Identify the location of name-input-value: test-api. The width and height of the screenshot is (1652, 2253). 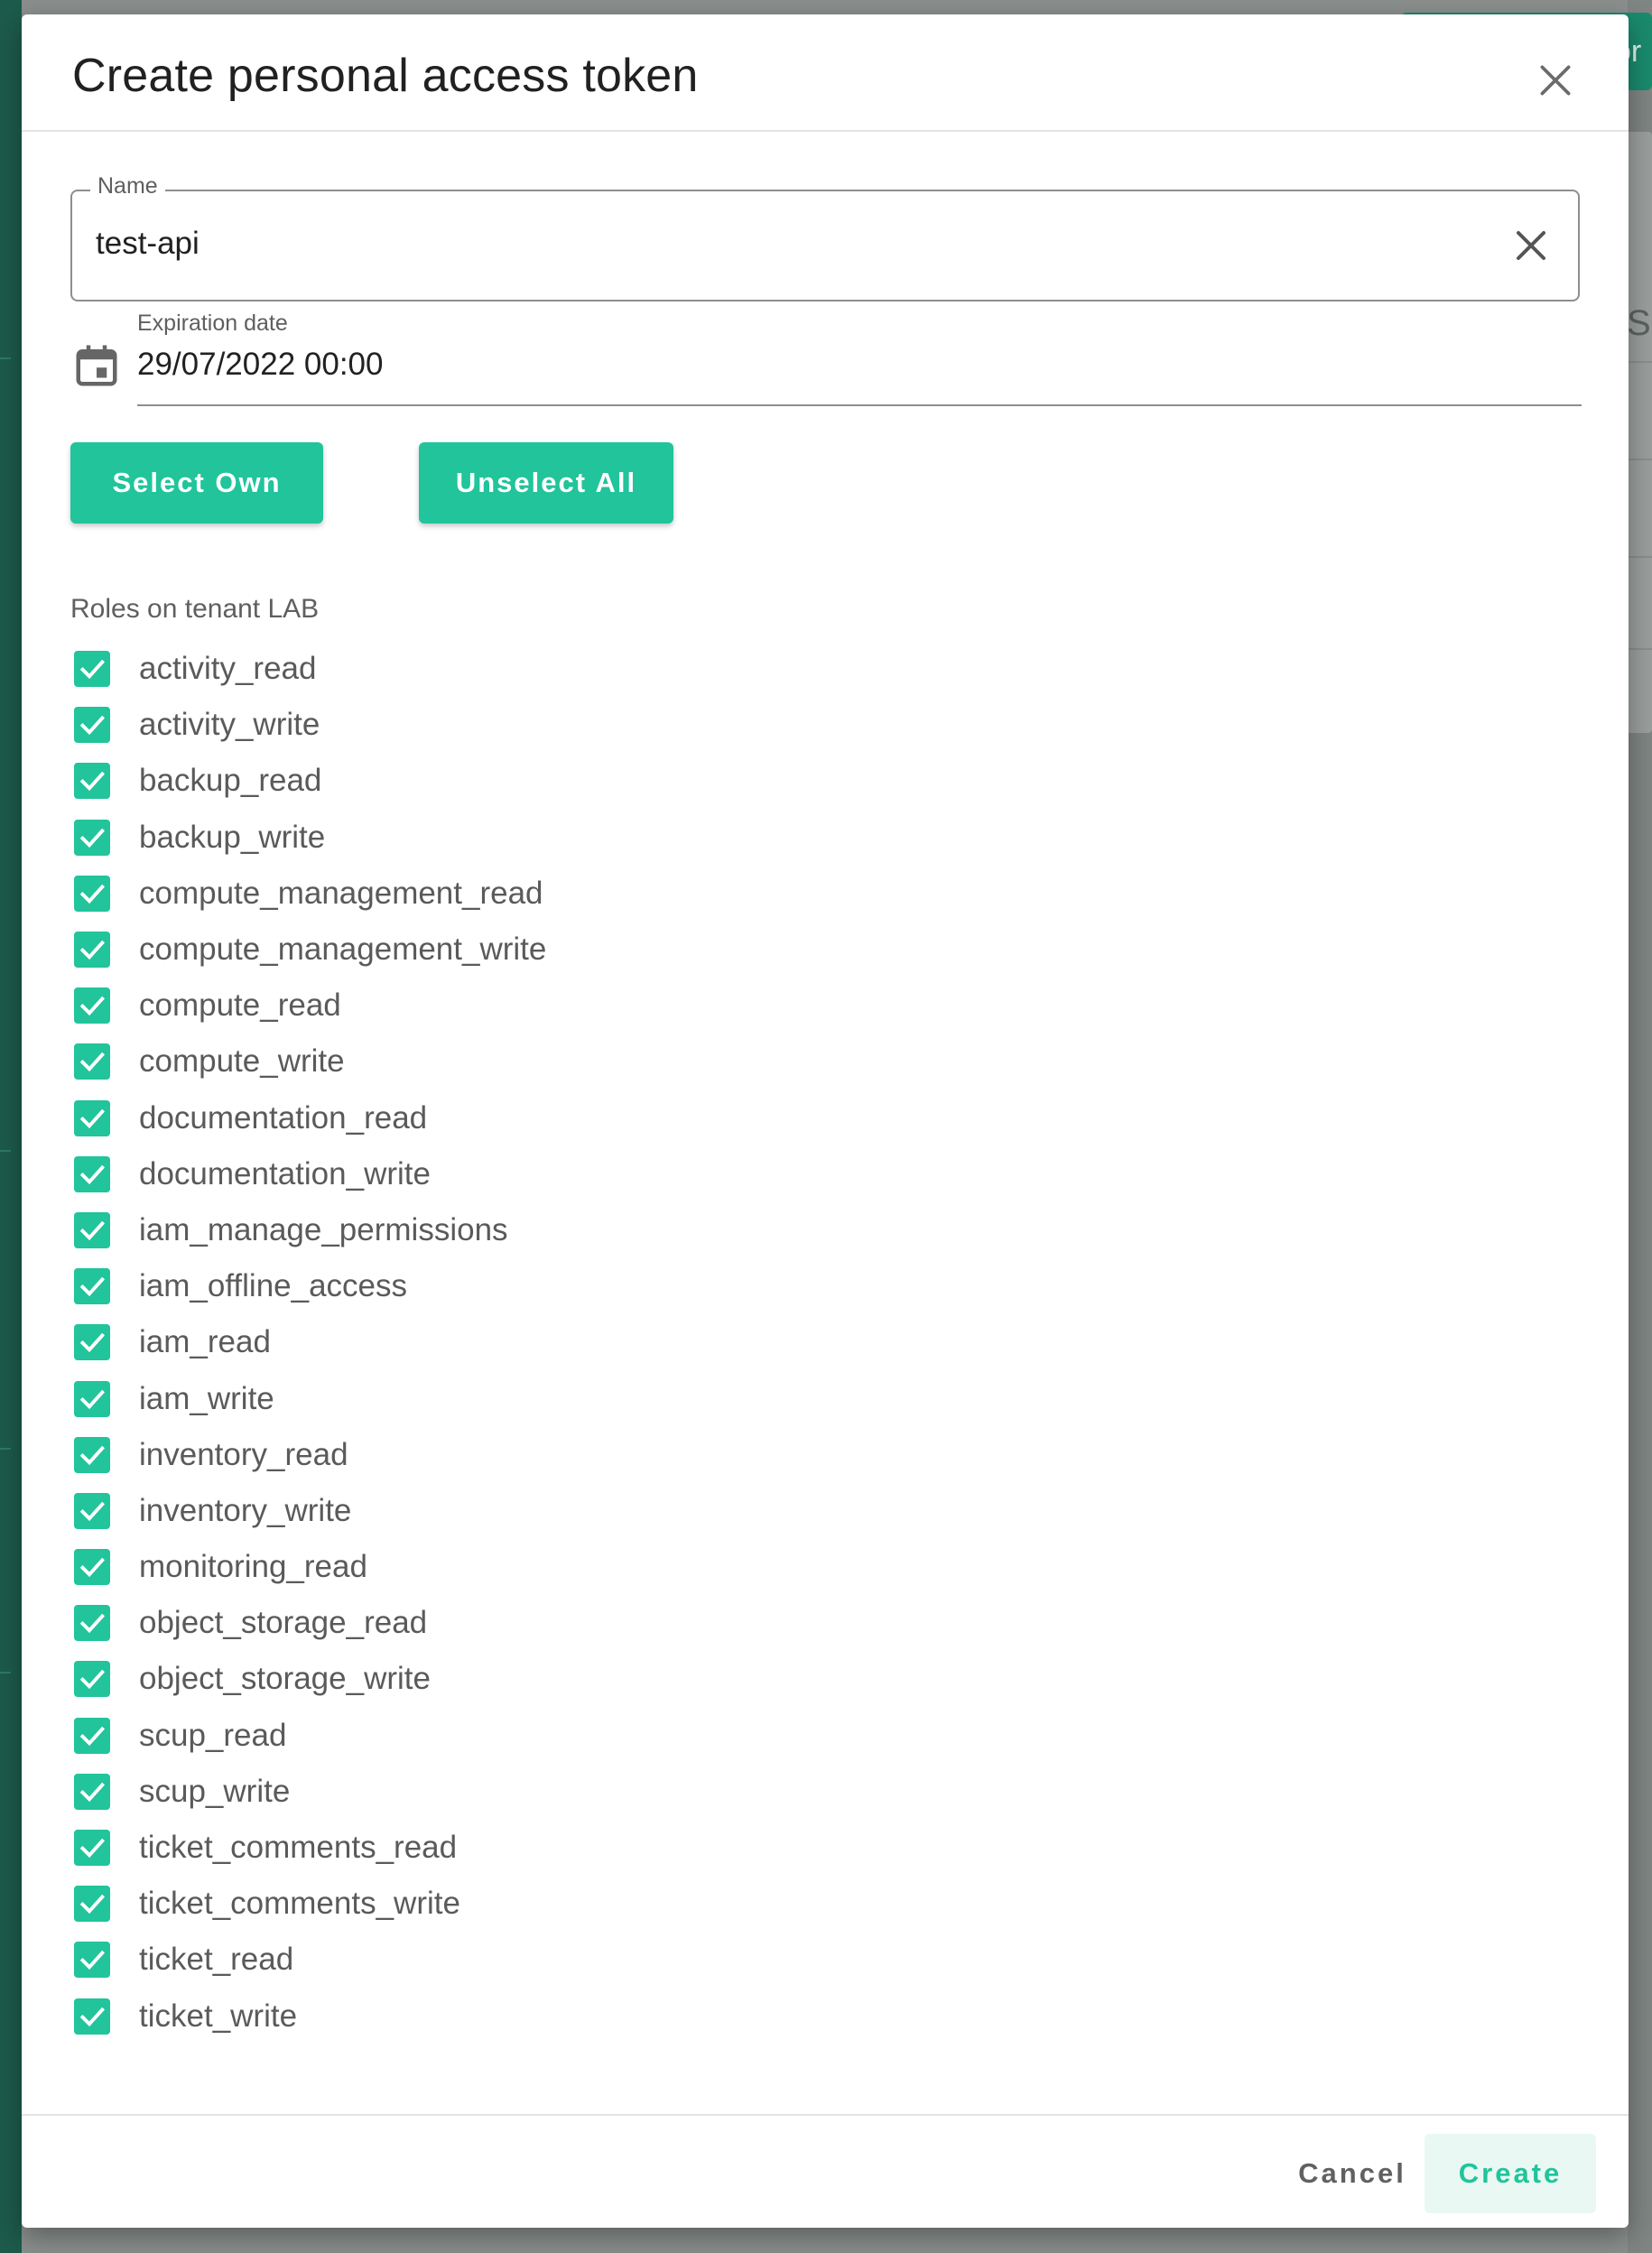
(148, 244).